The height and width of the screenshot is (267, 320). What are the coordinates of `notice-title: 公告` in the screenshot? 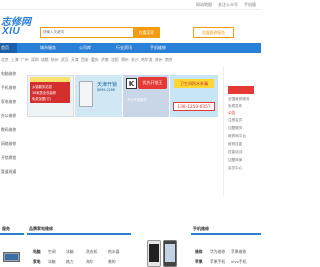 It's located at (232, 112).